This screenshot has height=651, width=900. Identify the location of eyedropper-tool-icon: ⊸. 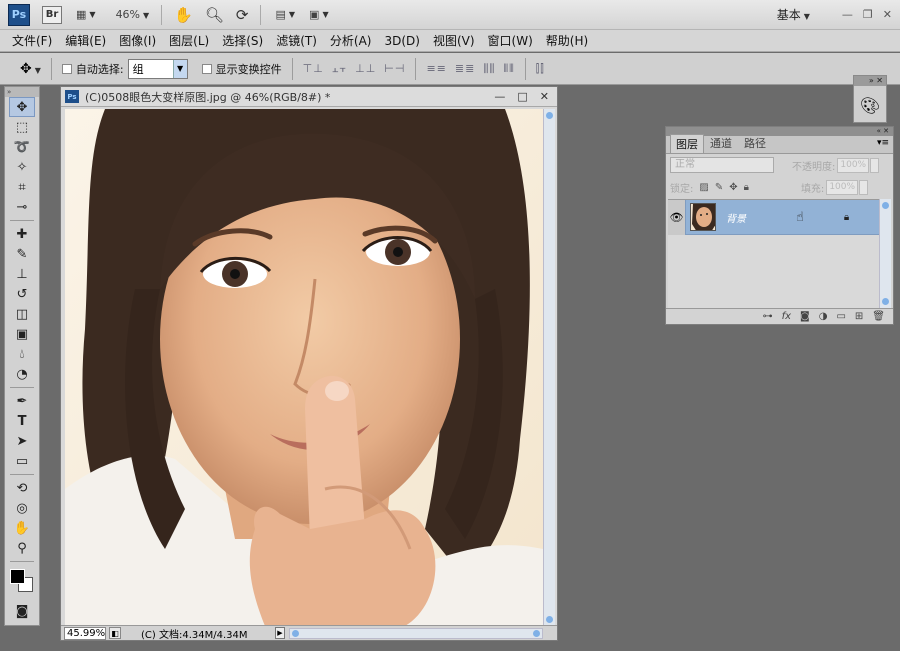
(22, 207).